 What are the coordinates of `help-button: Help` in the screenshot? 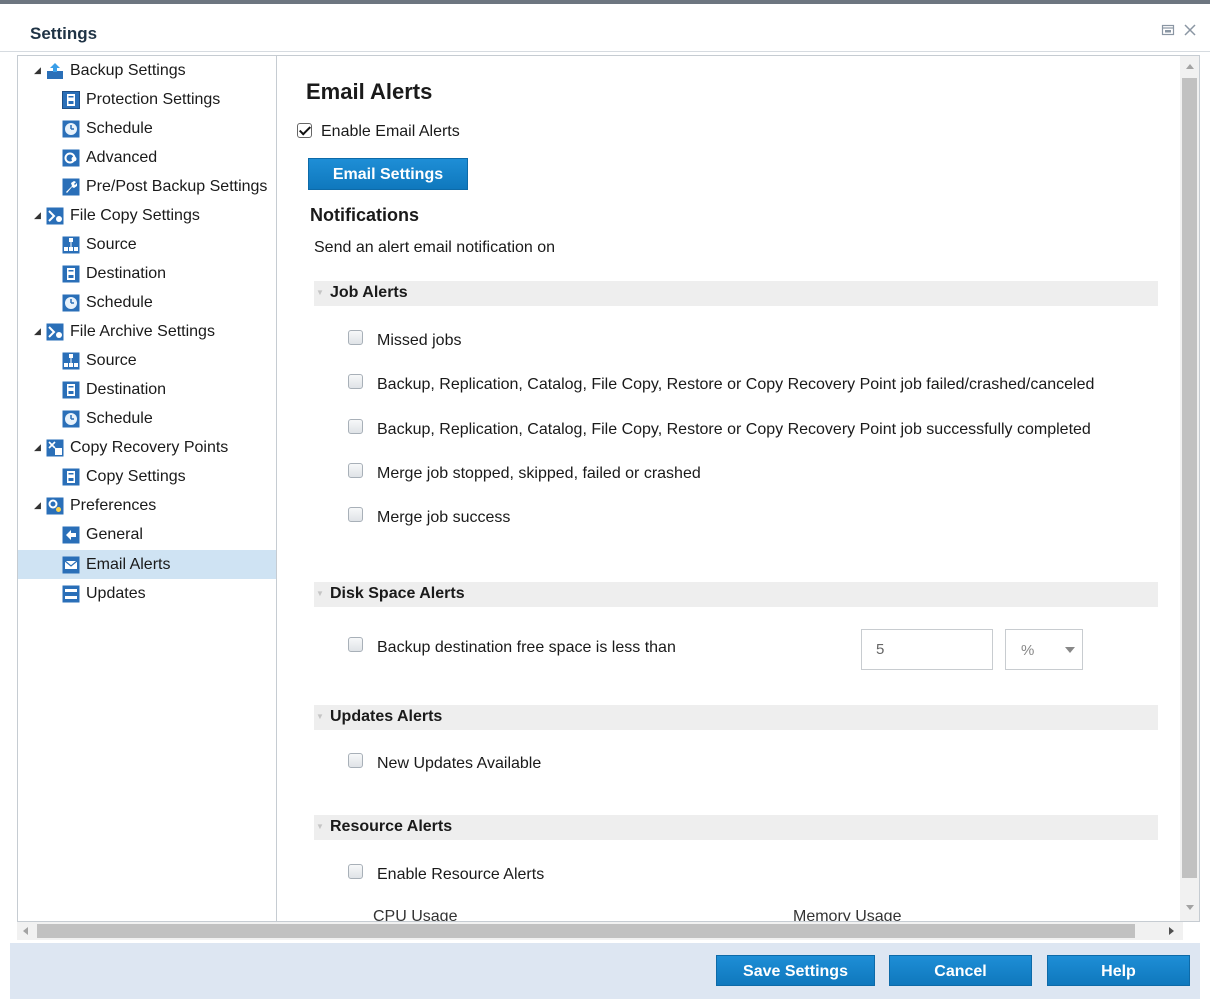 It's located at (1118, 970).